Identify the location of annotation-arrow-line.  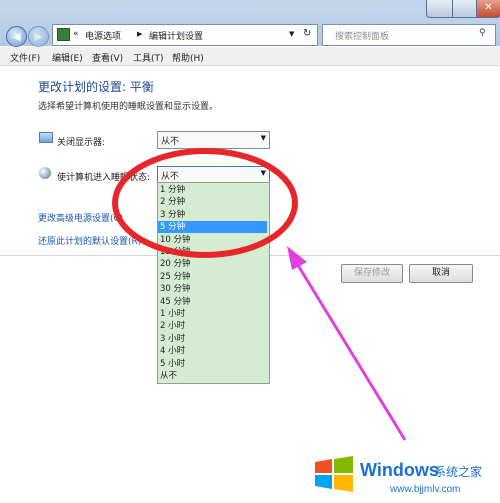
(350, 351).